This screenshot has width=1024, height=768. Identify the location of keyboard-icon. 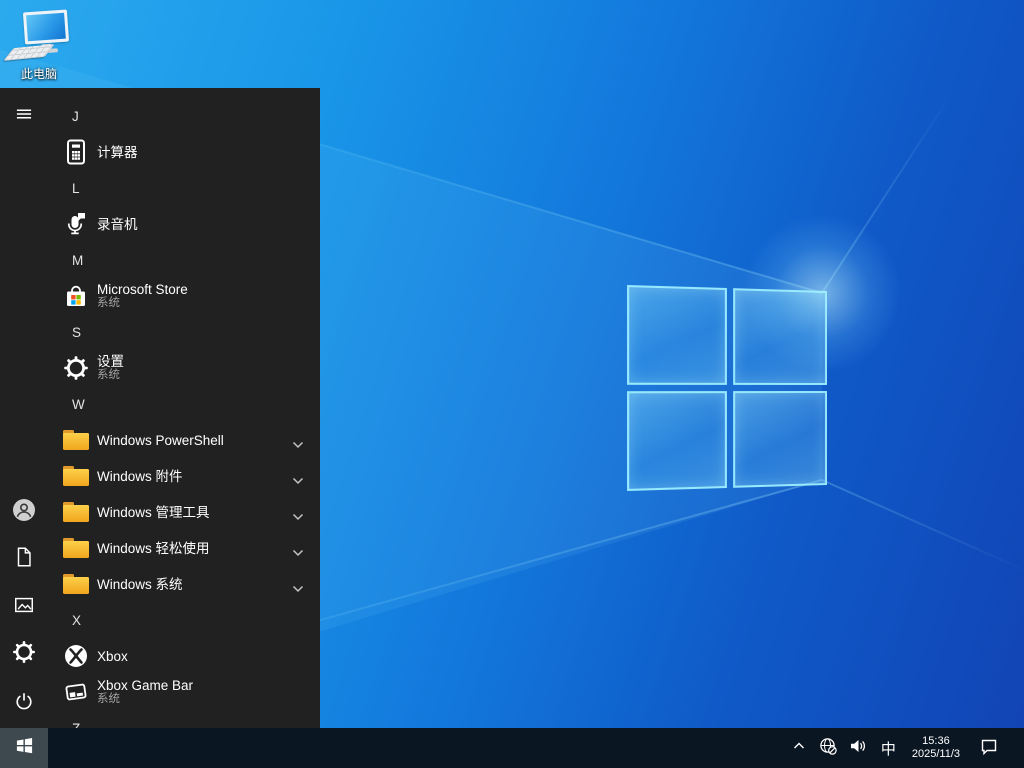
(29, 52).